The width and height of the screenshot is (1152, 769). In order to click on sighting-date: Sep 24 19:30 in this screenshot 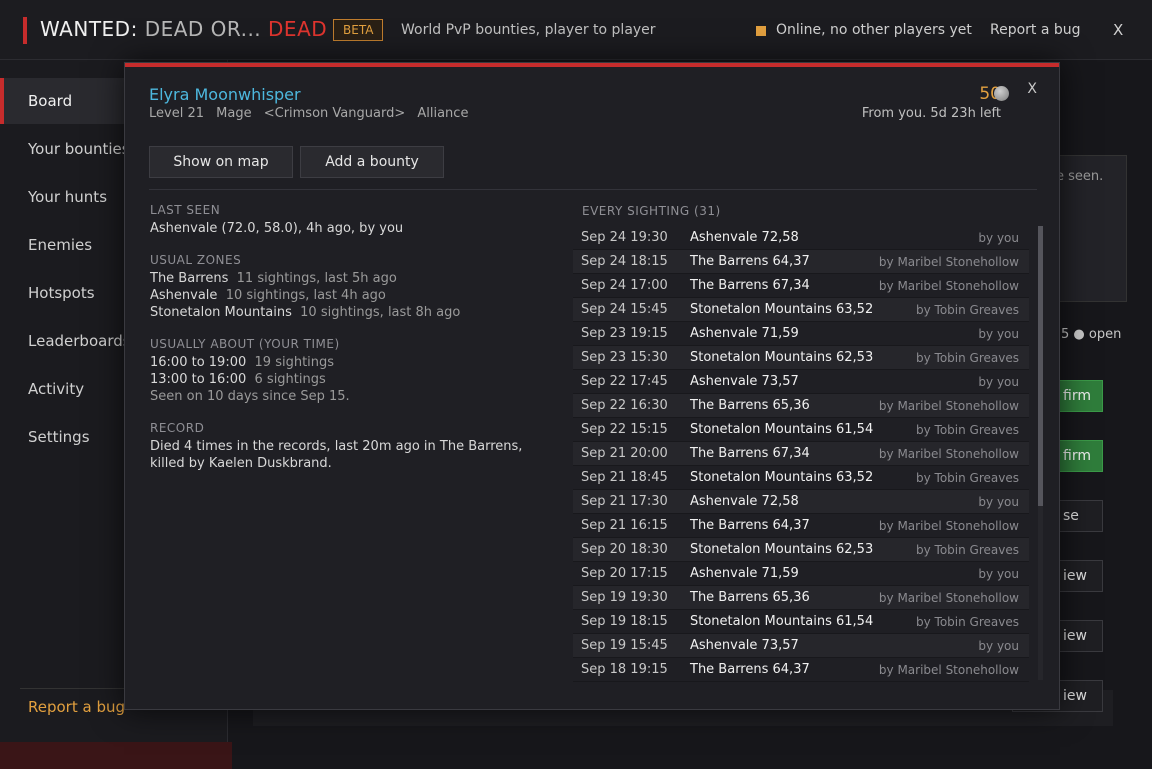, I will do `click(624, 237)`.